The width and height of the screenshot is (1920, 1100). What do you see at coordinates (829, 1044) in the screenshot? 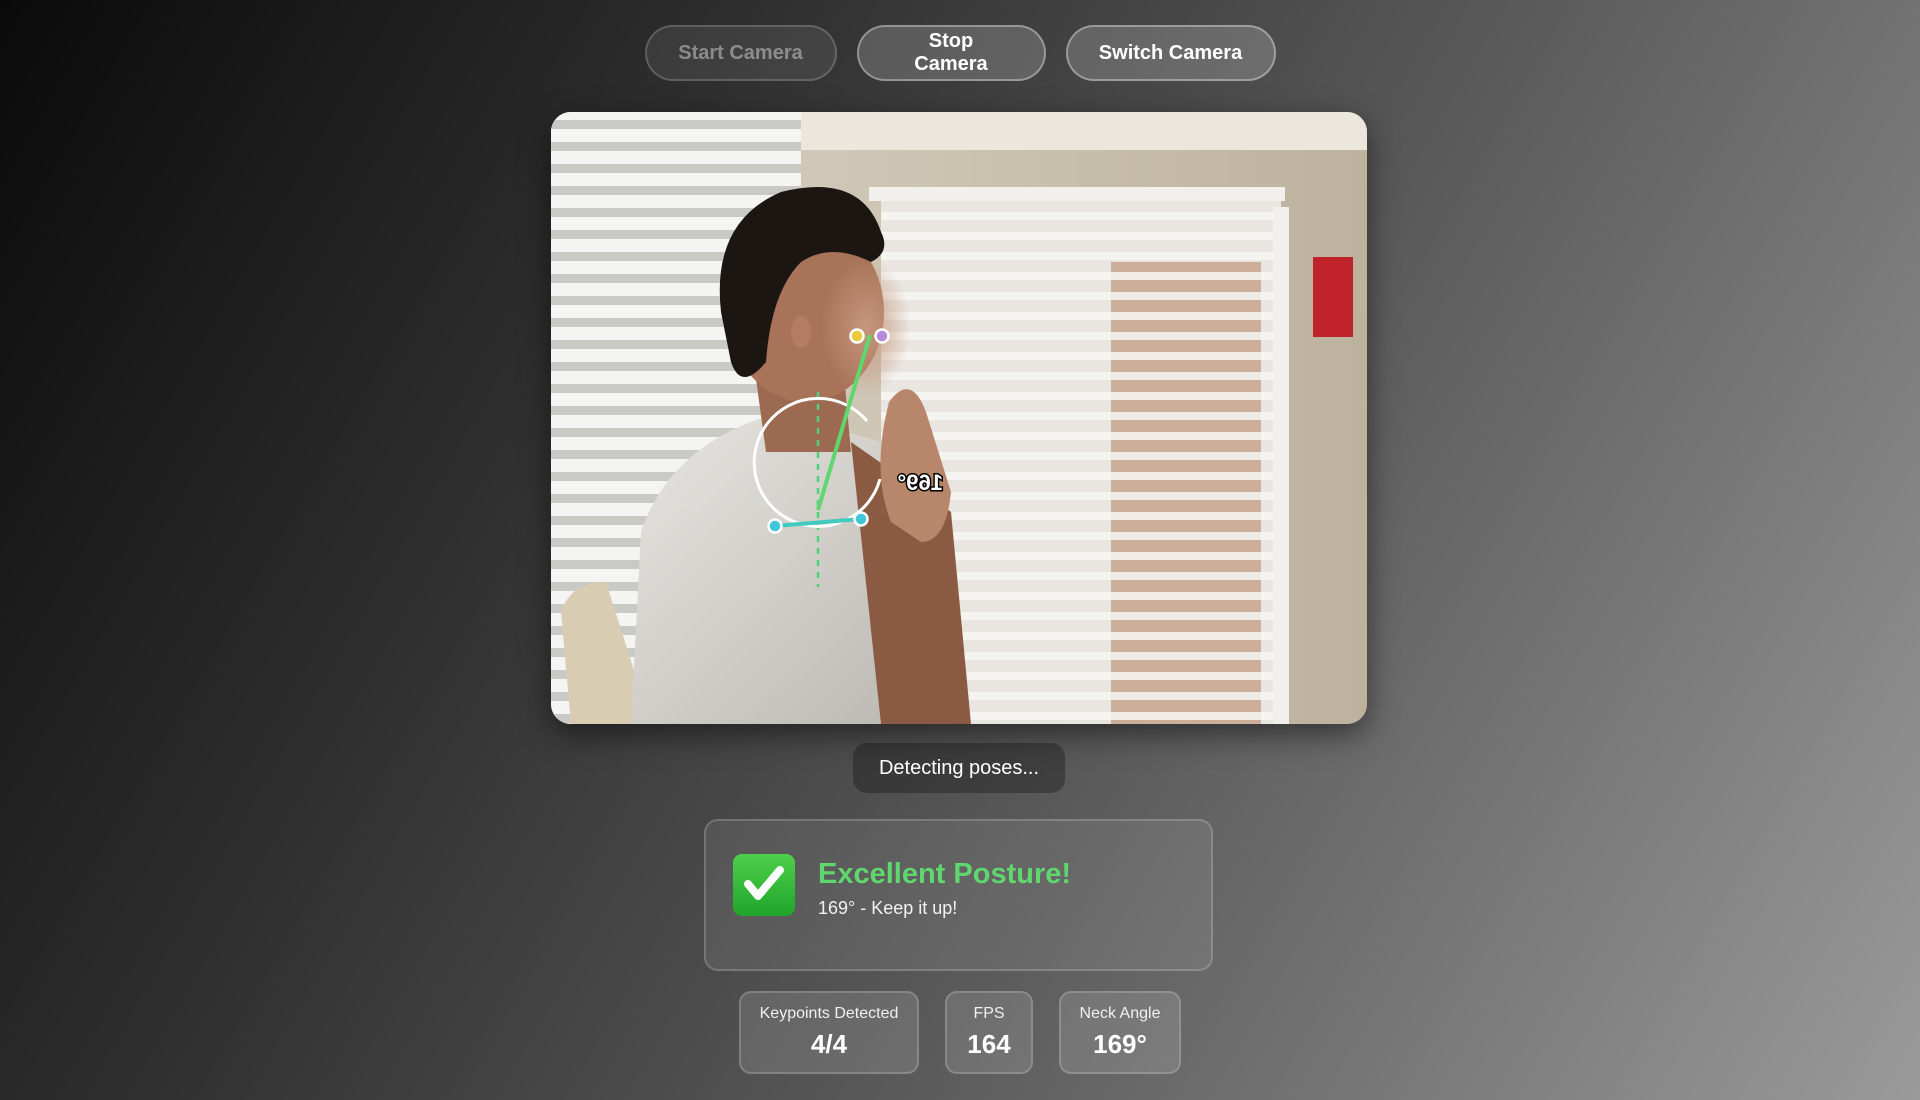
I see `keypoints-value: 4/4` at bounding box center [829, 1044].